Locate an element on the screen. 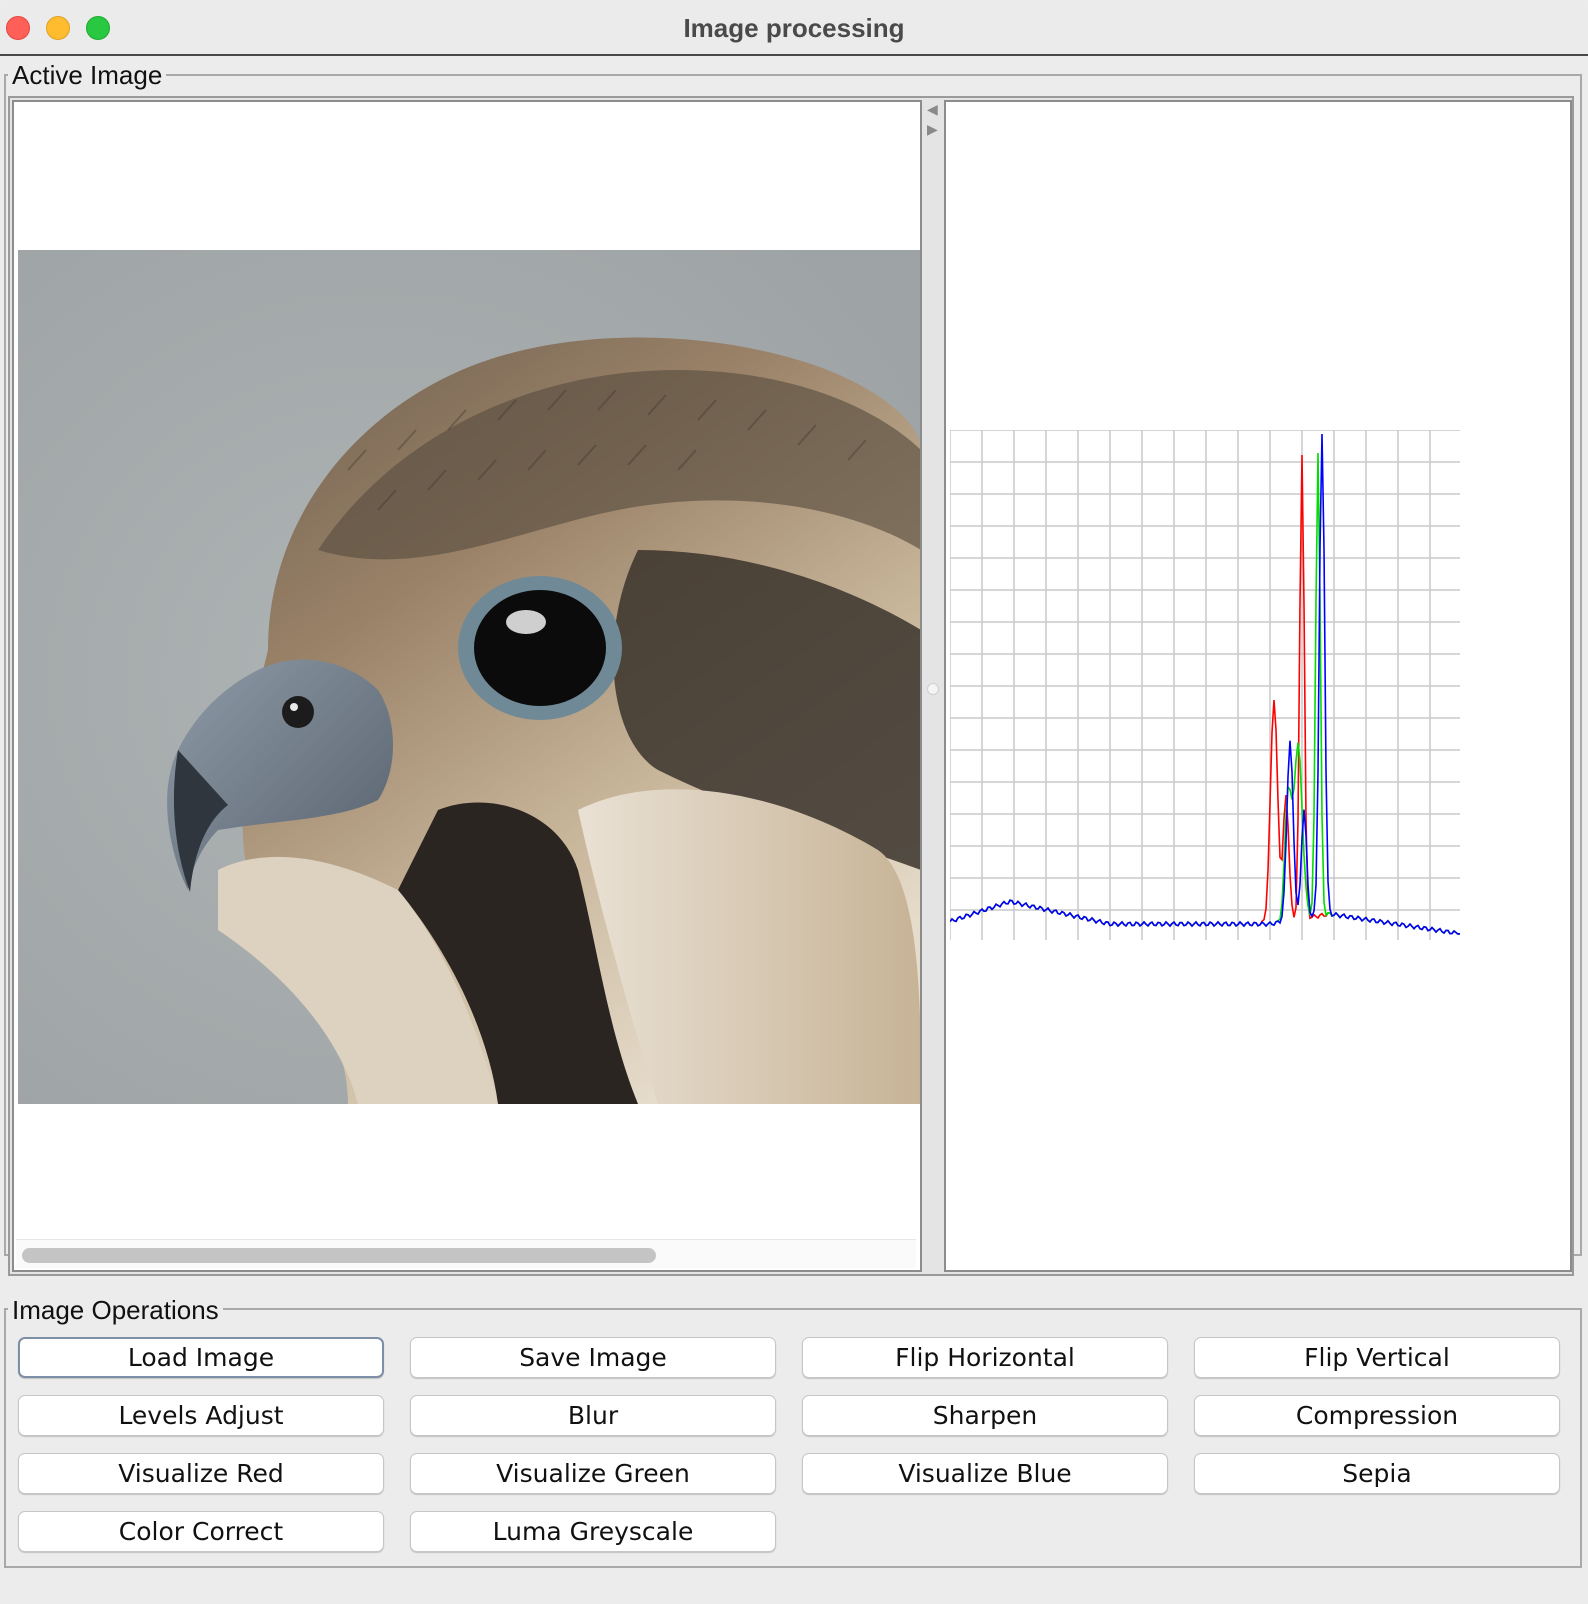 The image size is (1588, 1604). load-image-button: Load Image is located at coordinates (201, 1357).